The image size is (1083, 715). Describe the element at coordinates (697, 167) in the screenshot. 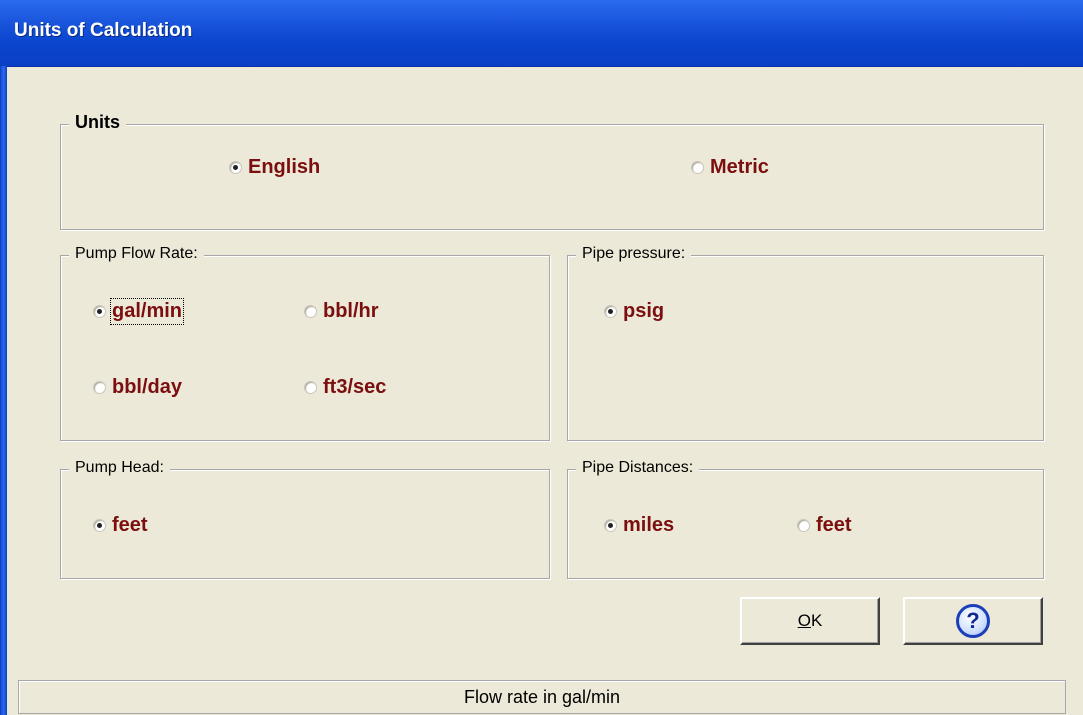

I see `radio-metric-indicator` at that location.